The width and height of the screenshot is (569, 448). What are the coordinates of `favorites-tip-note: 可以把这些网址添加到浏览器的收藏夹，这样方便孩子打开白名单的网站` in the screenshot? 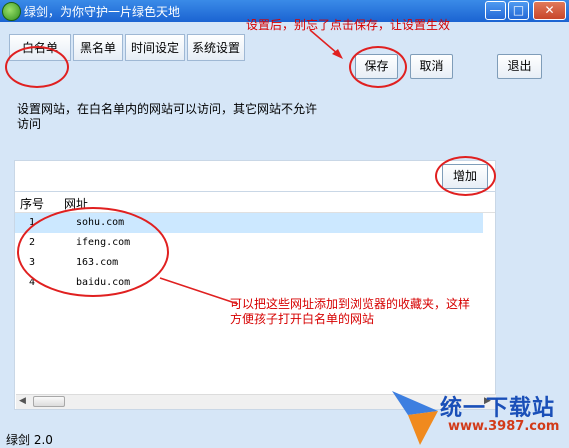 It's located at (350, 311).